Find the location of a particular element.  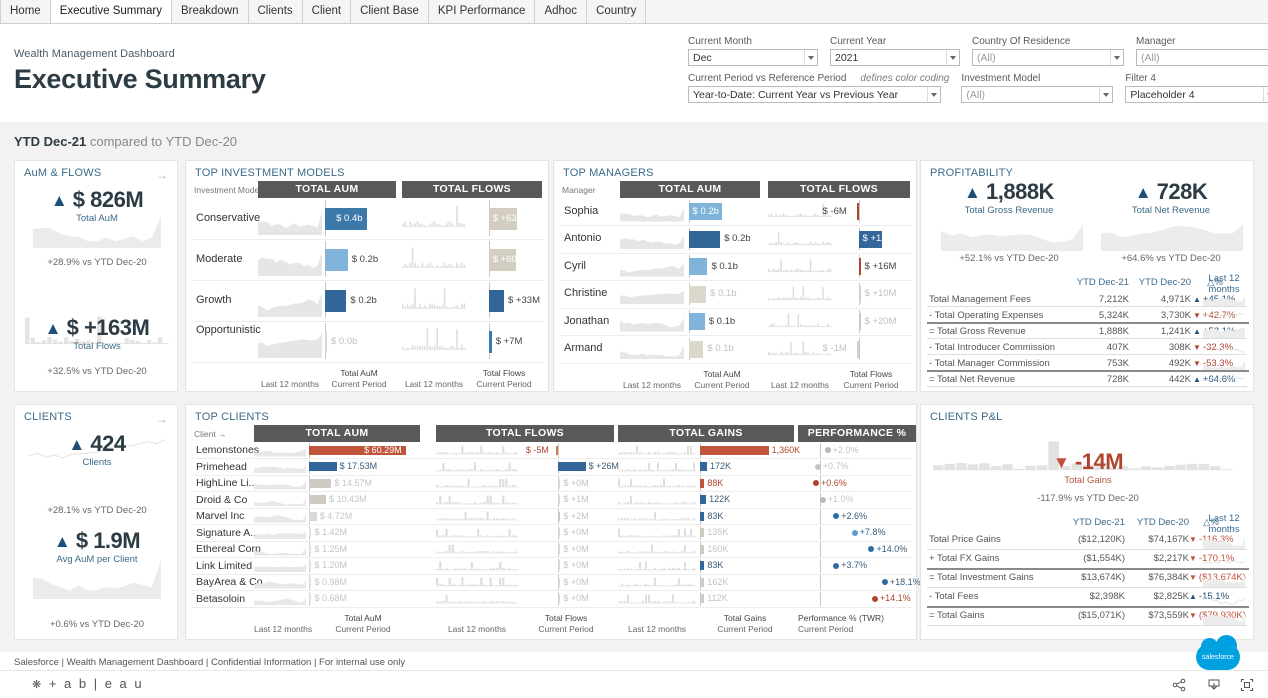

fullscreen-icon is located at coordinates (1247, 687).